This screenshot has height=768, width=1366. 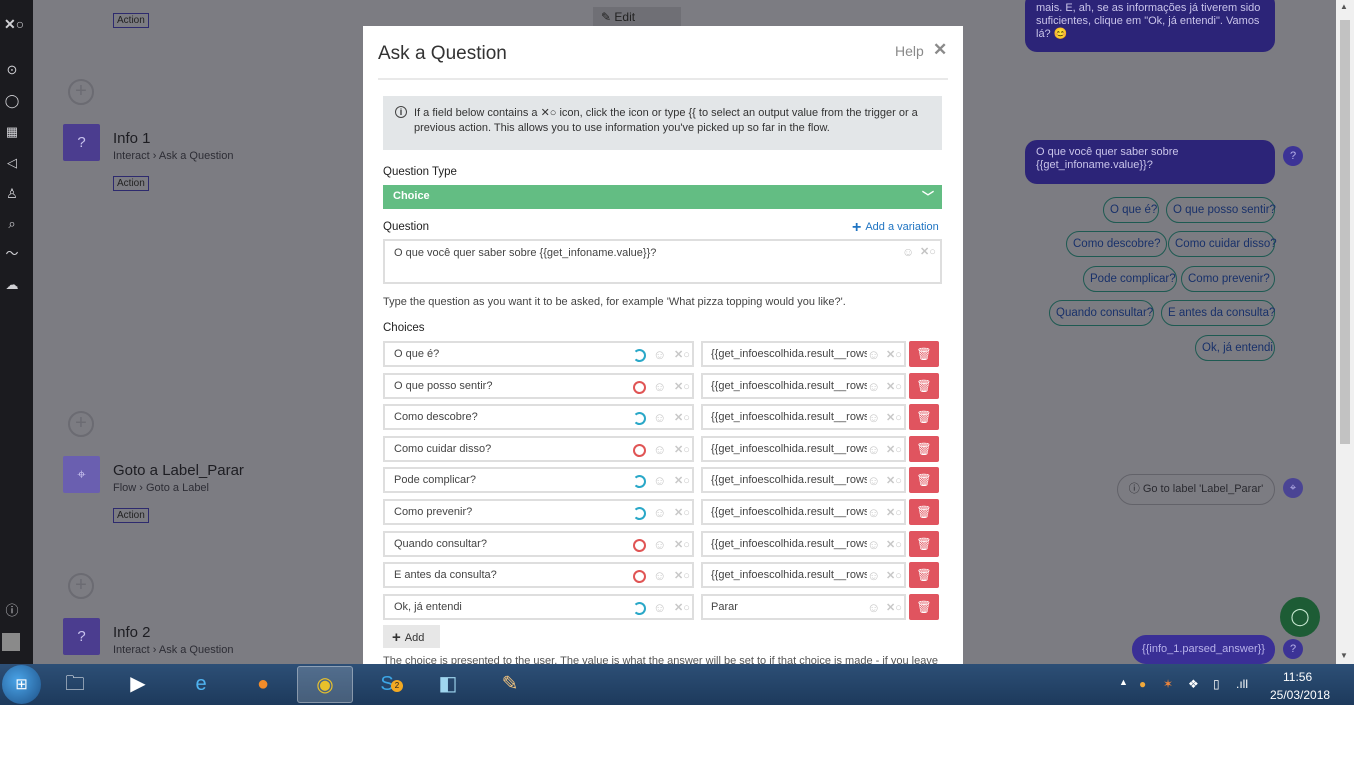 What do you see at coordinates (411, 636) in the screenshot?
I see `add-choice-button: + Add` at bounding box center [411, 636].